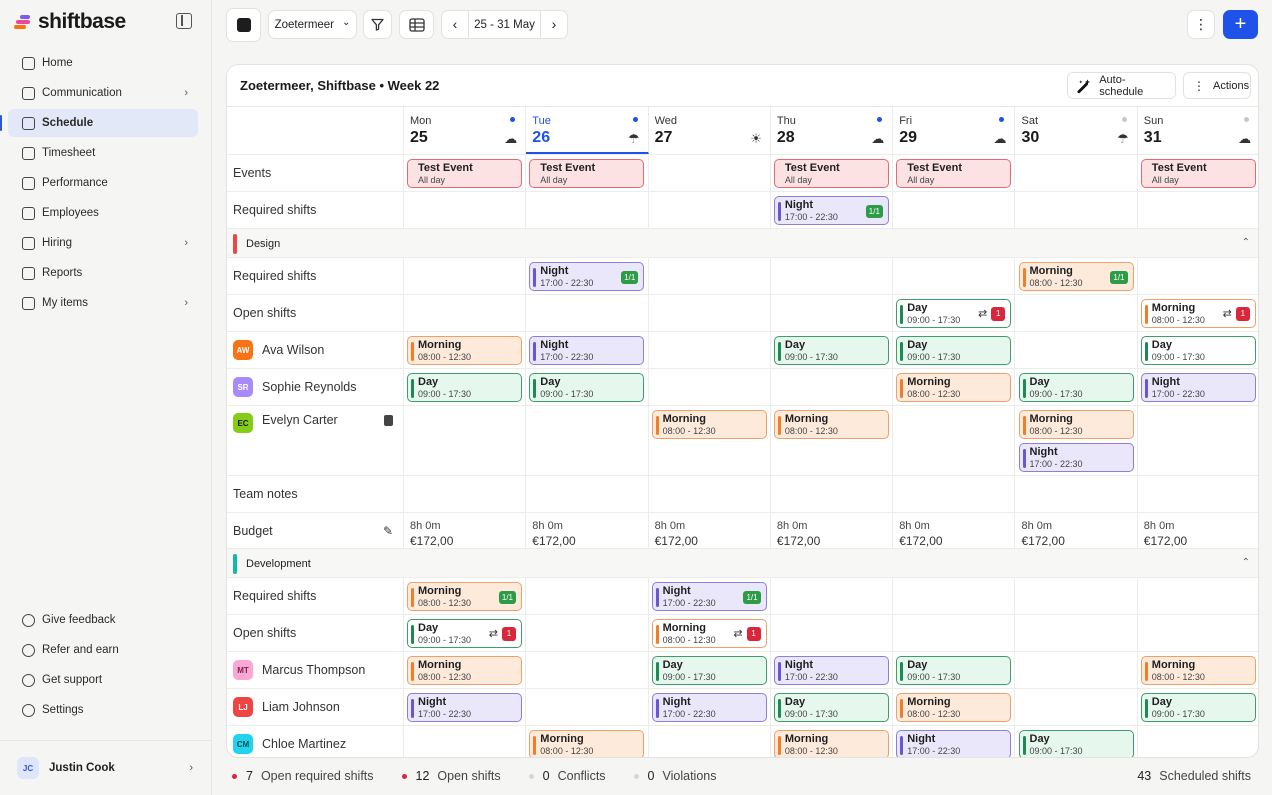 Image resolution: width=1272 pixels, height=795 pixels. I want to click on next-week-button: ›, so click(553, 24).